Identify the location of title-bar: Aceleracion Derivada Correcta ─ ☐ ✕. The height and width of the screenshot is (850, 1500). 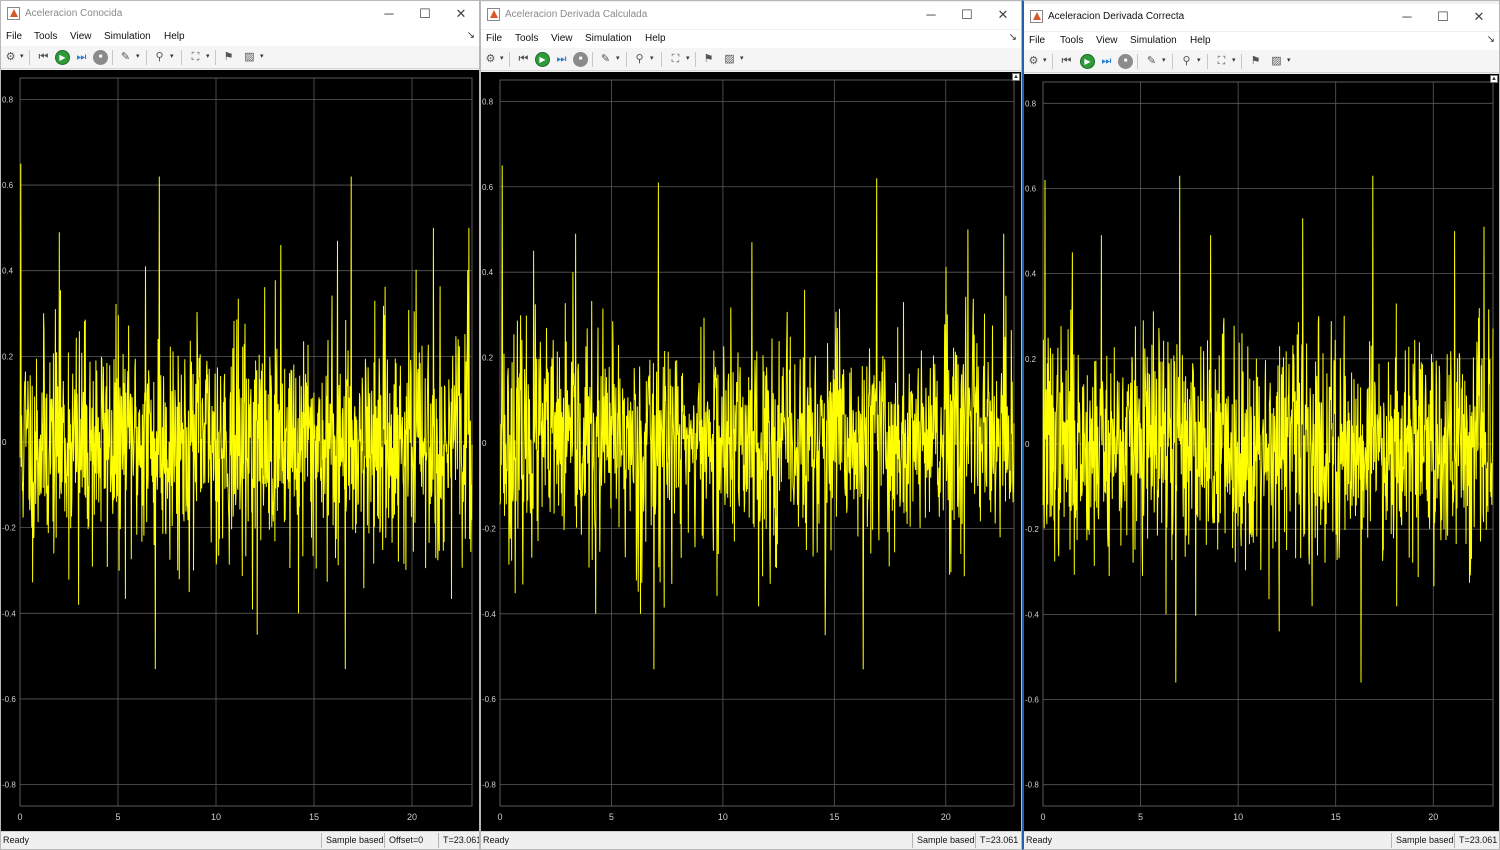
(1261, 17).